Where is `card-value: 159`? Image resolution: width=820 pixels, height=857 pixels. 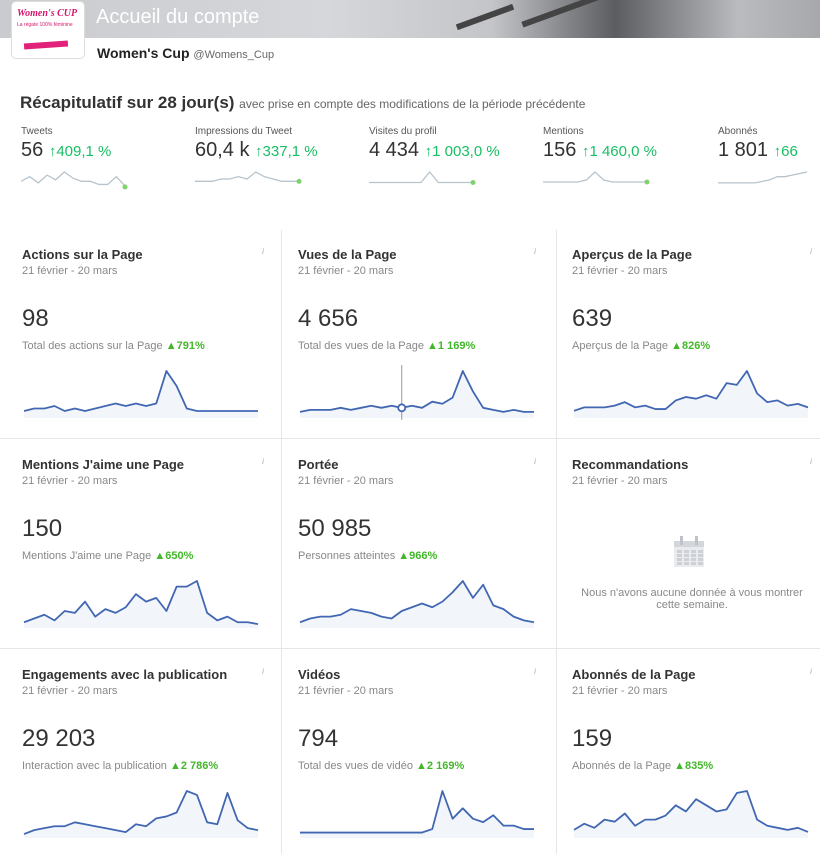
card-value: 159 is located at coordinates (592, 738).